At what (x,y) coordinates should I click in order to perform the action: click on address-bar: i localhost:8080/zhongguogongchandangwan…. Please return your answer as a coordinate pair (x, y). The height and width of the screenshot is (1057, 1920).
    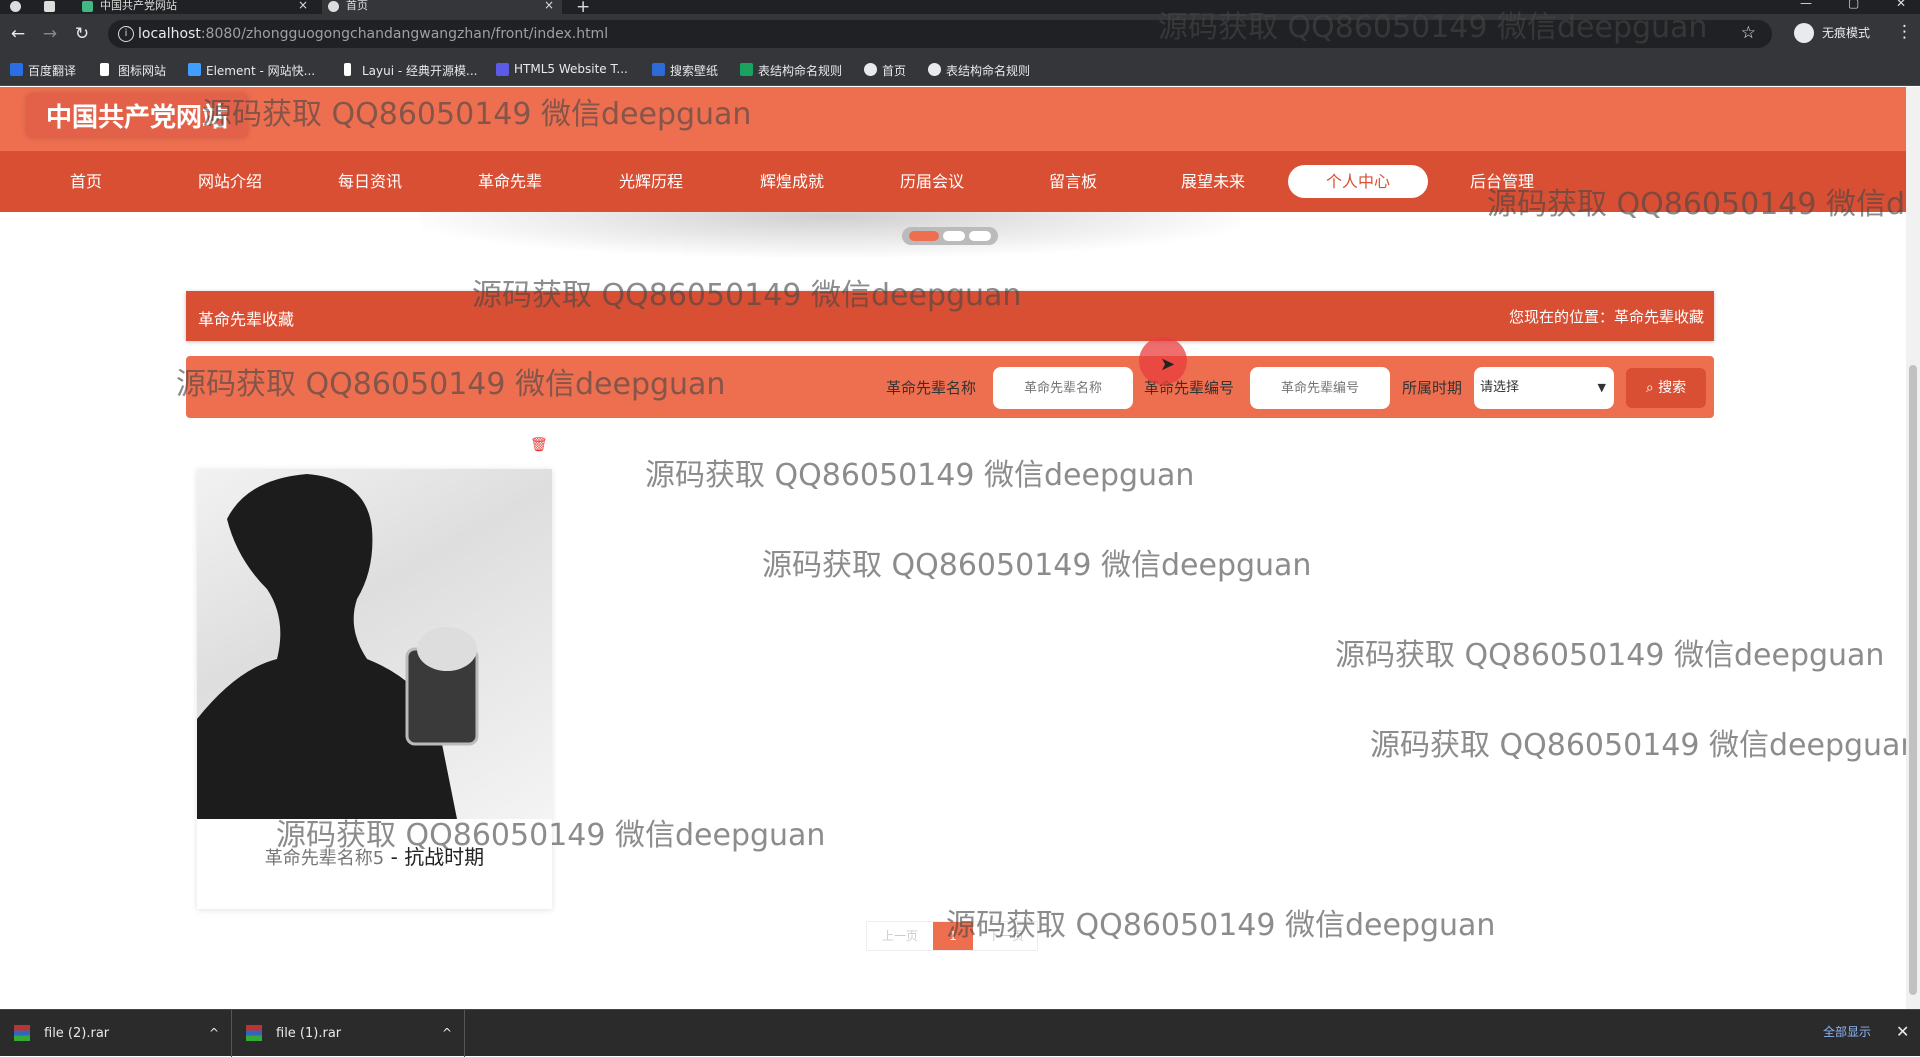
    Looking at the image, I should click on (940, 34).